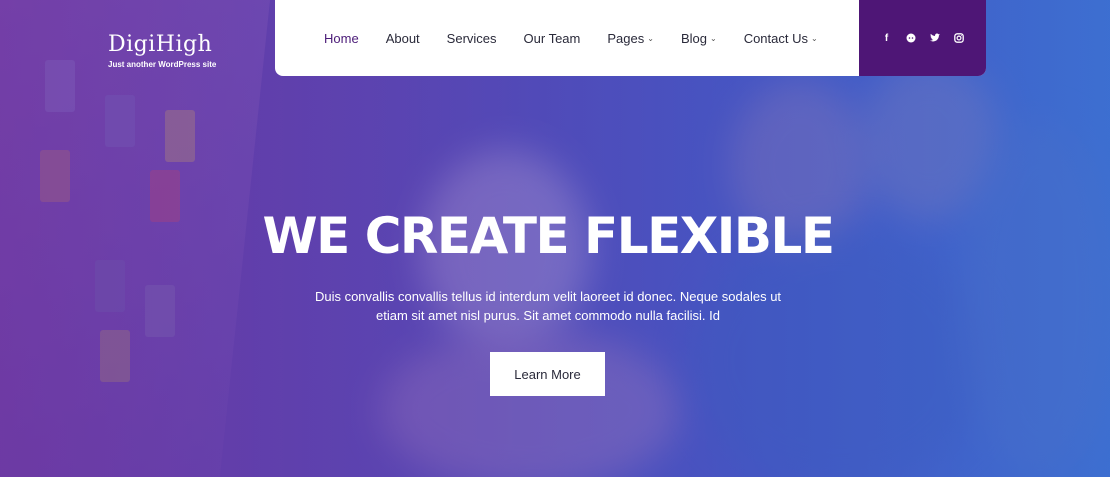 Image resolution: width=1110 pixels, height=477 pixels. Describe the element at coordinates (693, 38) in the screenshot. I see `nav-item-label: Blog` at that location.